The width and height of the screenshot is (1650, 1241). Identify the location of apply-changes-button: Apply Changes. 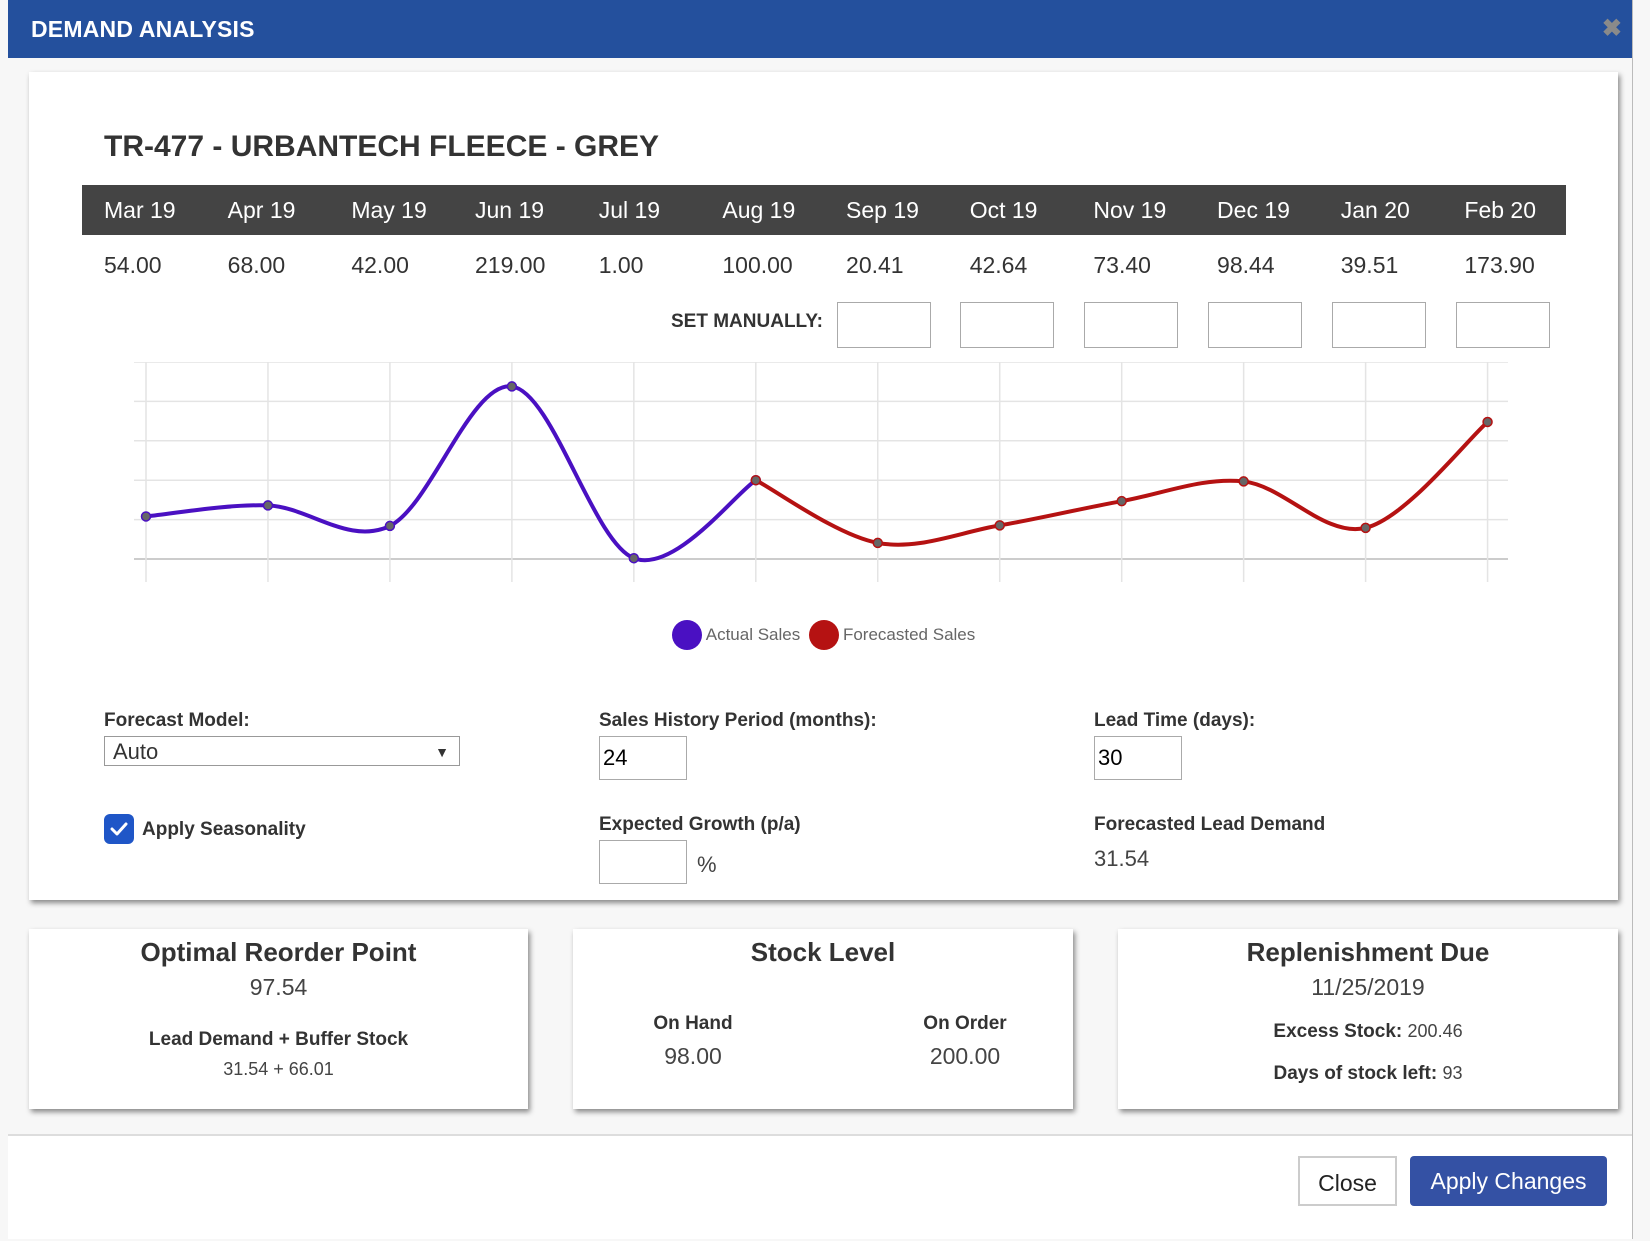
(1508, 1181).